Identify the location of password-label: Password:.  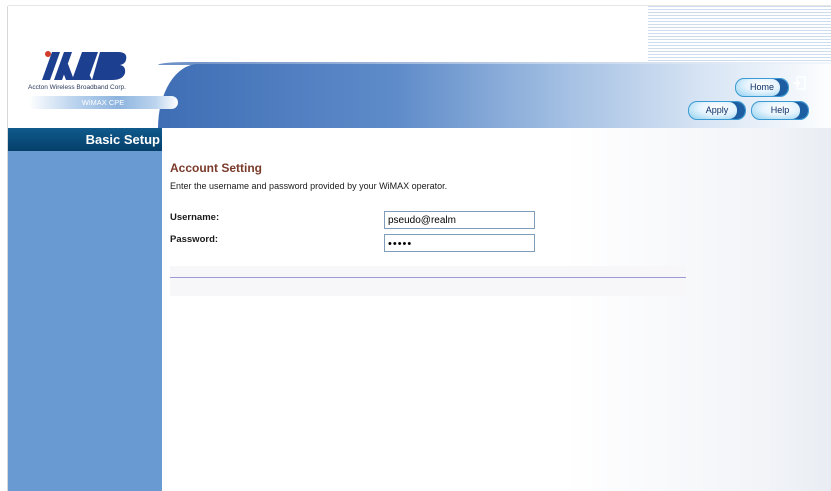
(194, 239).